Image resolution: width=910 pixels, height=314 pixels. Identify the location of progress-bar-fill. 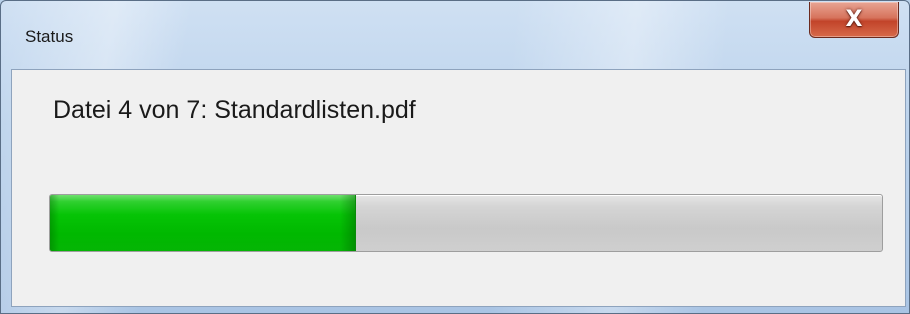
(203, 223).